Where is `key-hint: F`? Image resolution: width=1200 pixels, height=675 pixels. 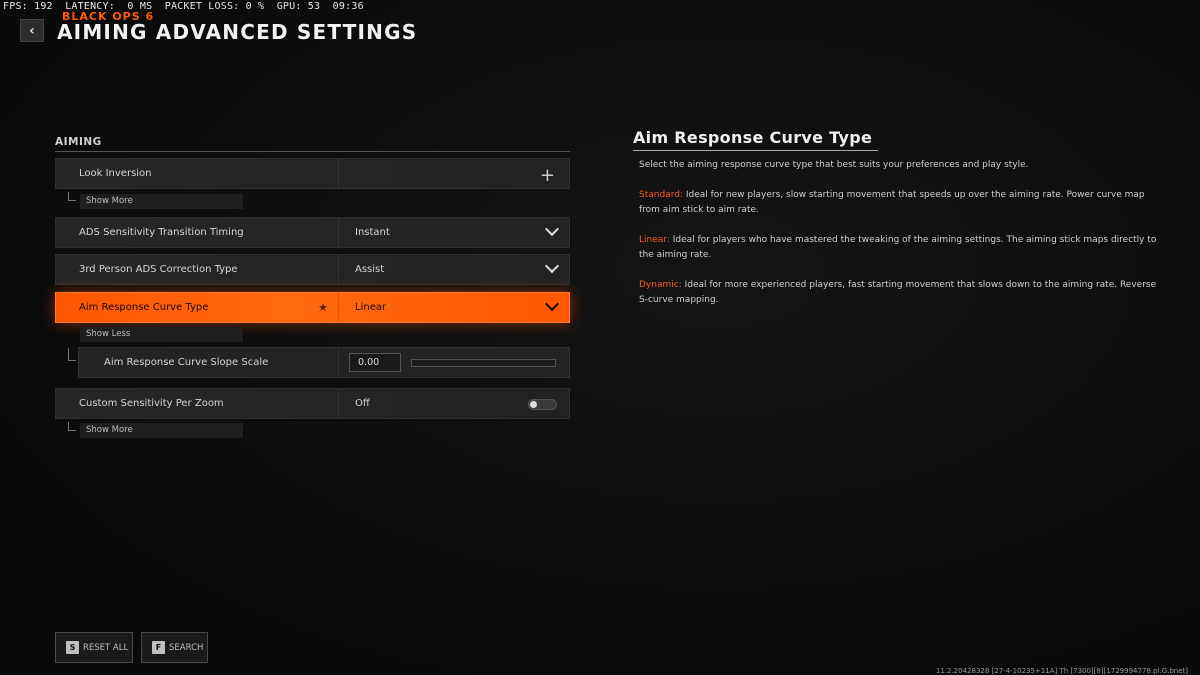 key-hint: F is located at coordinates (158, 647).